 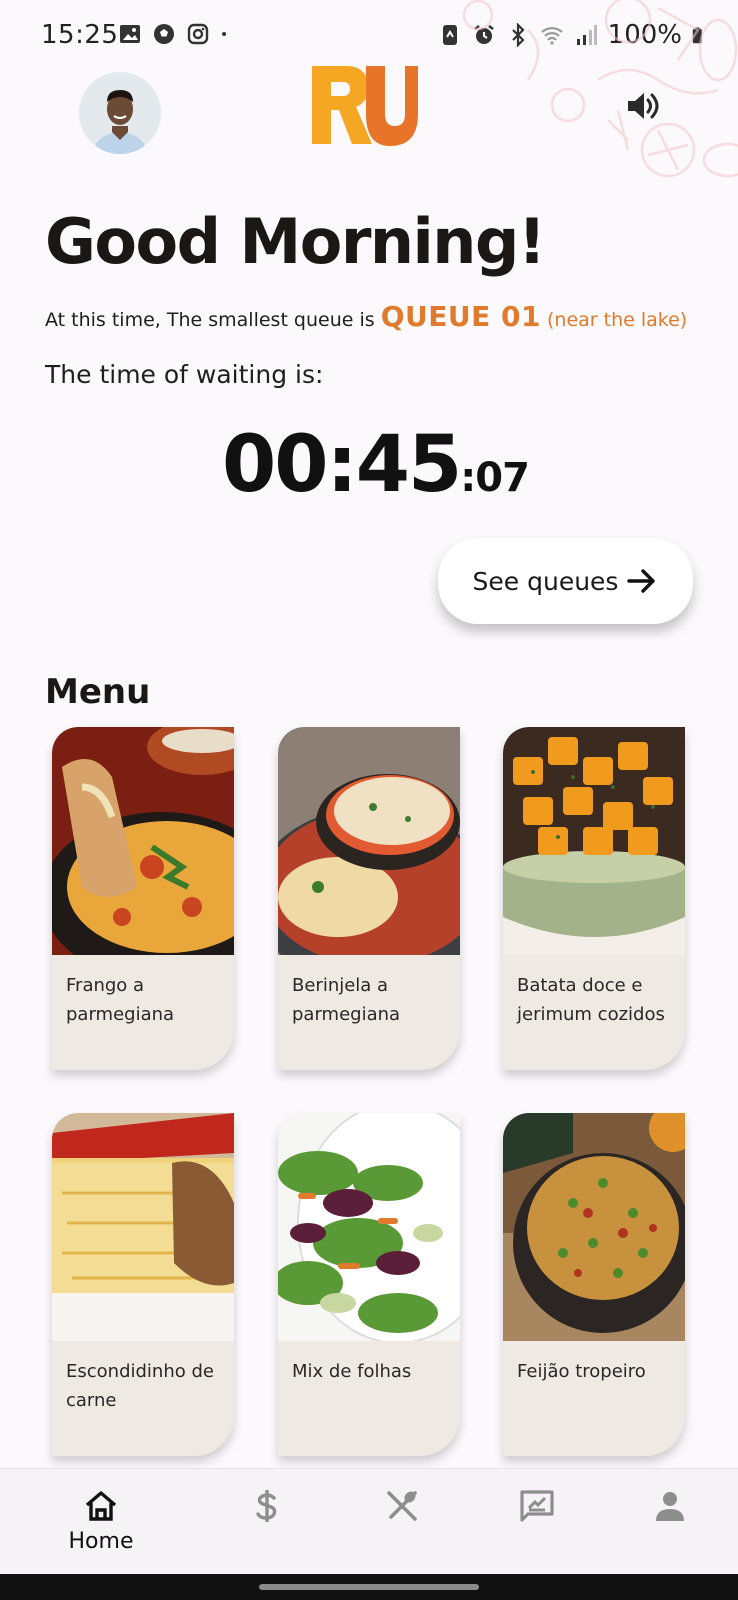 I want to click on wait-timer: 00:45:07, so click(x=376, y=465).